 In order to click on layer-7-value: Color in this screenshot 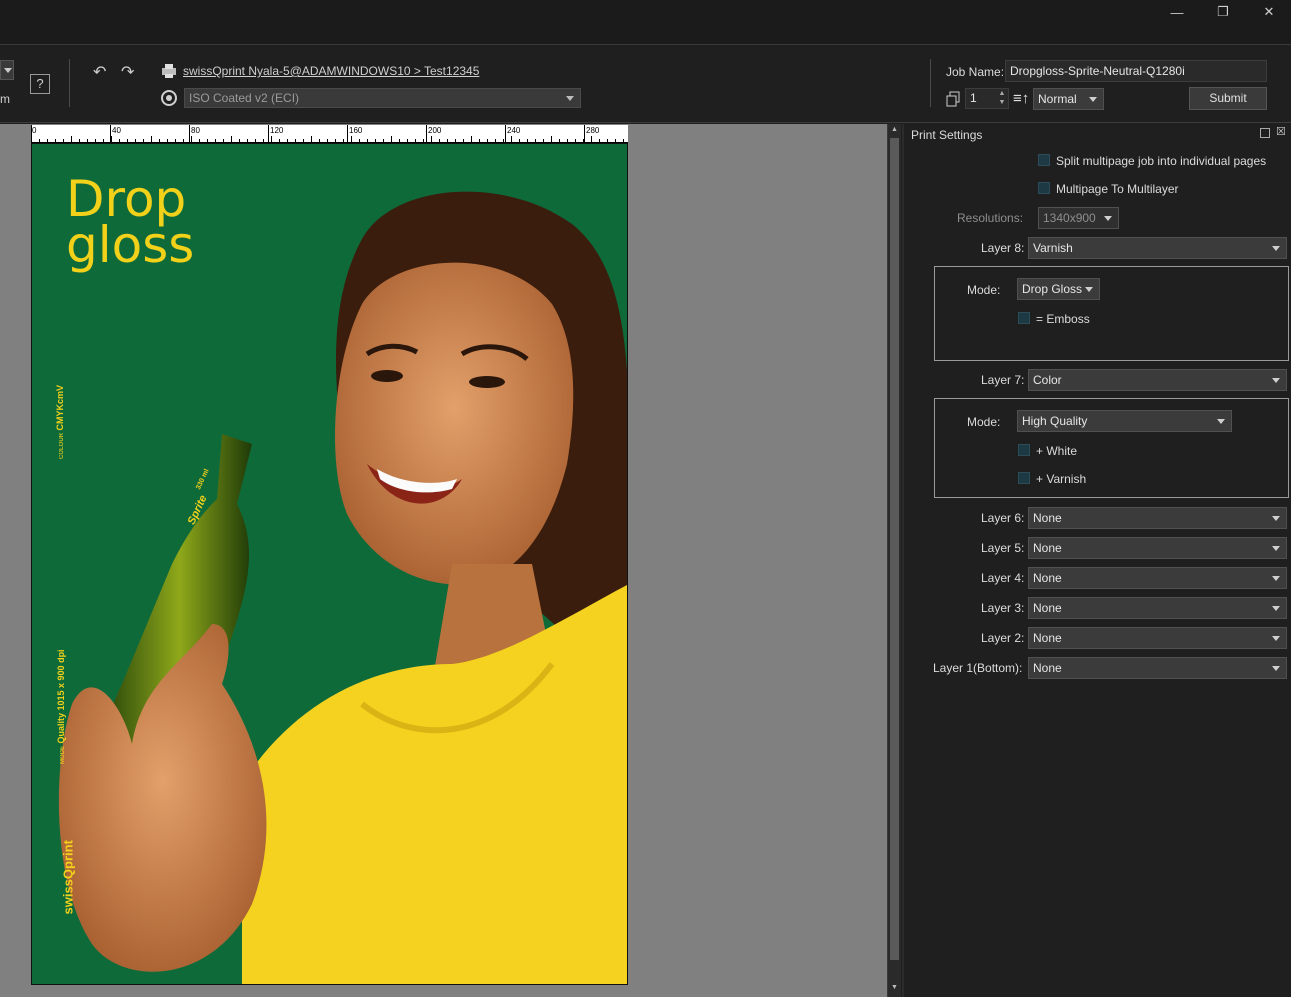, I will do `click(1047, 380)`.